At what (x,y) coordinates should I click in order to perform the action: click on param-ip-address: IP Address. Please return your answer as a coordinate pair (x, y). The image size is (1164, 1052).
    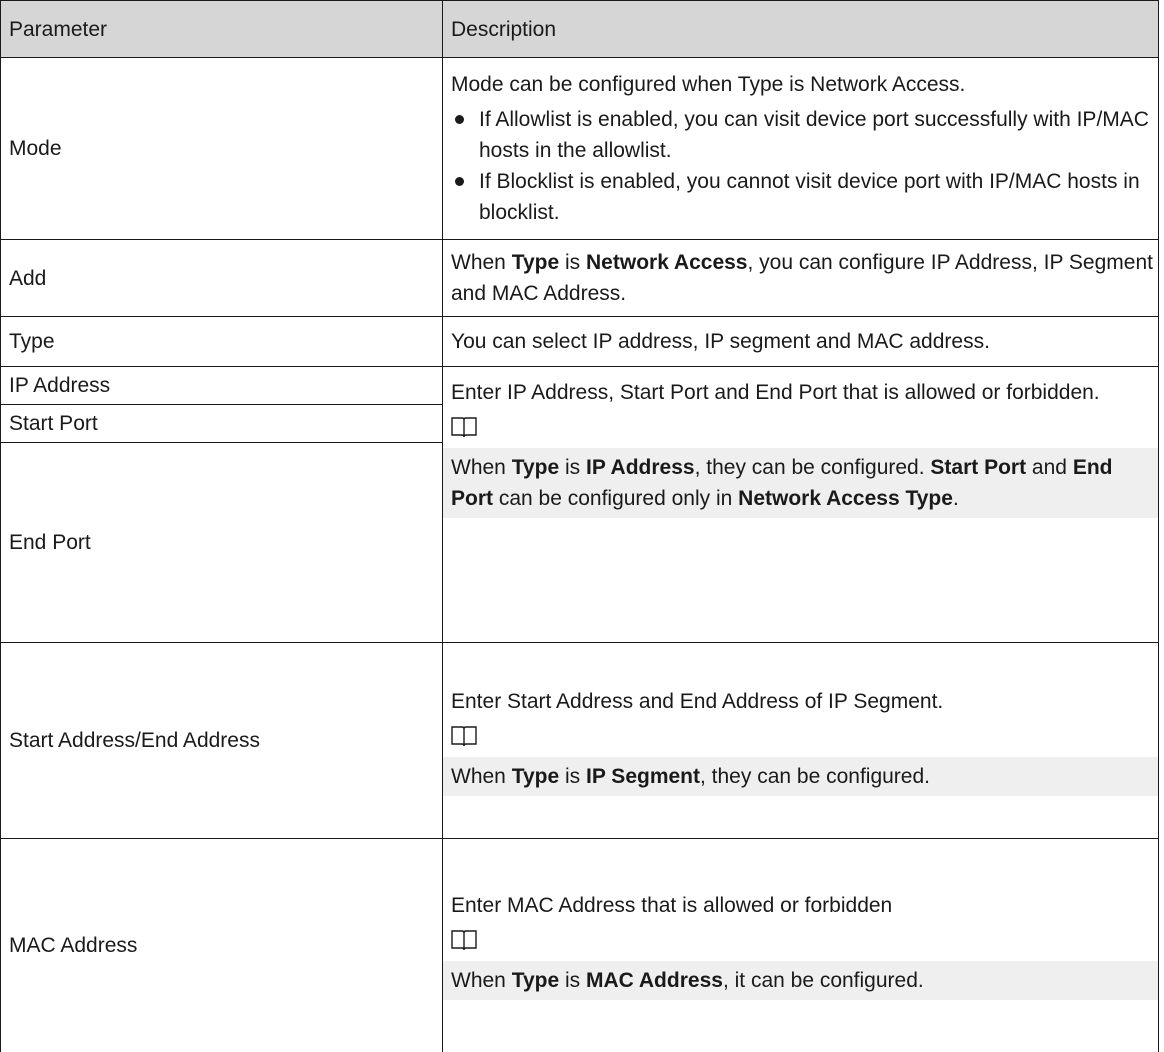
    Looking at the image, I should click on (221, 385).